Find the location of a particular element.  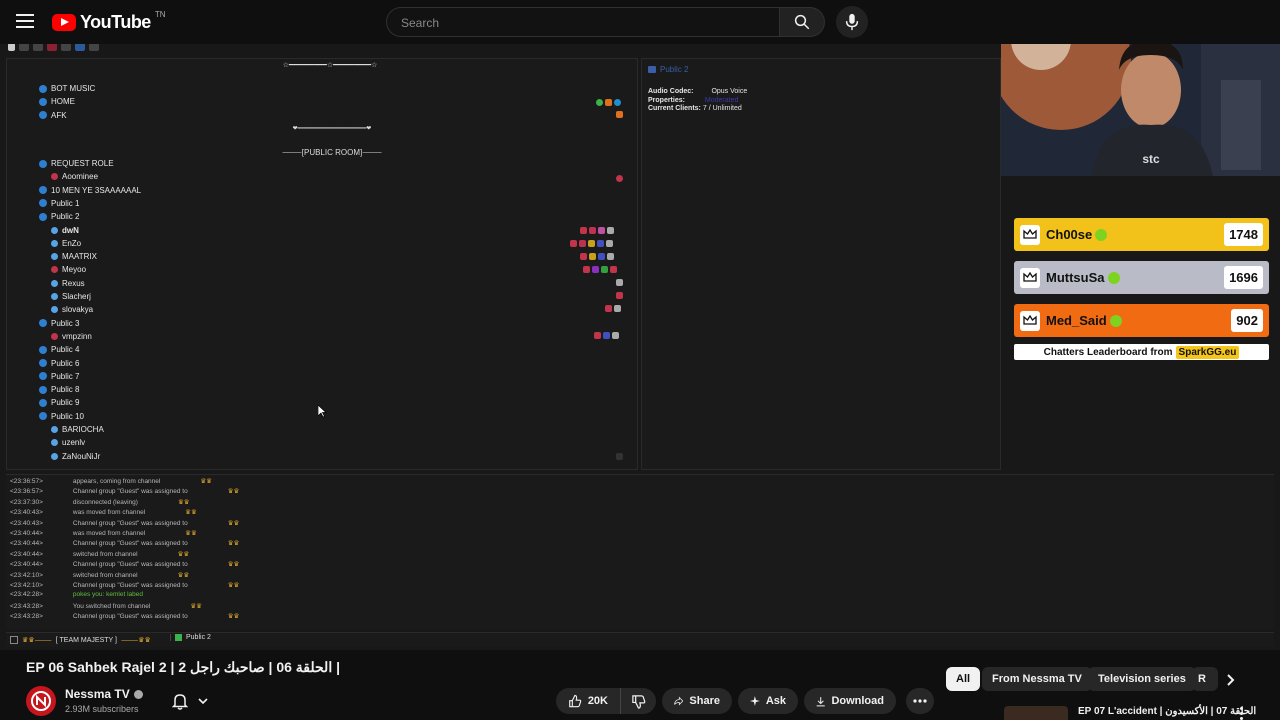

more-horizontal-icon is located at coordinates (920, 701).